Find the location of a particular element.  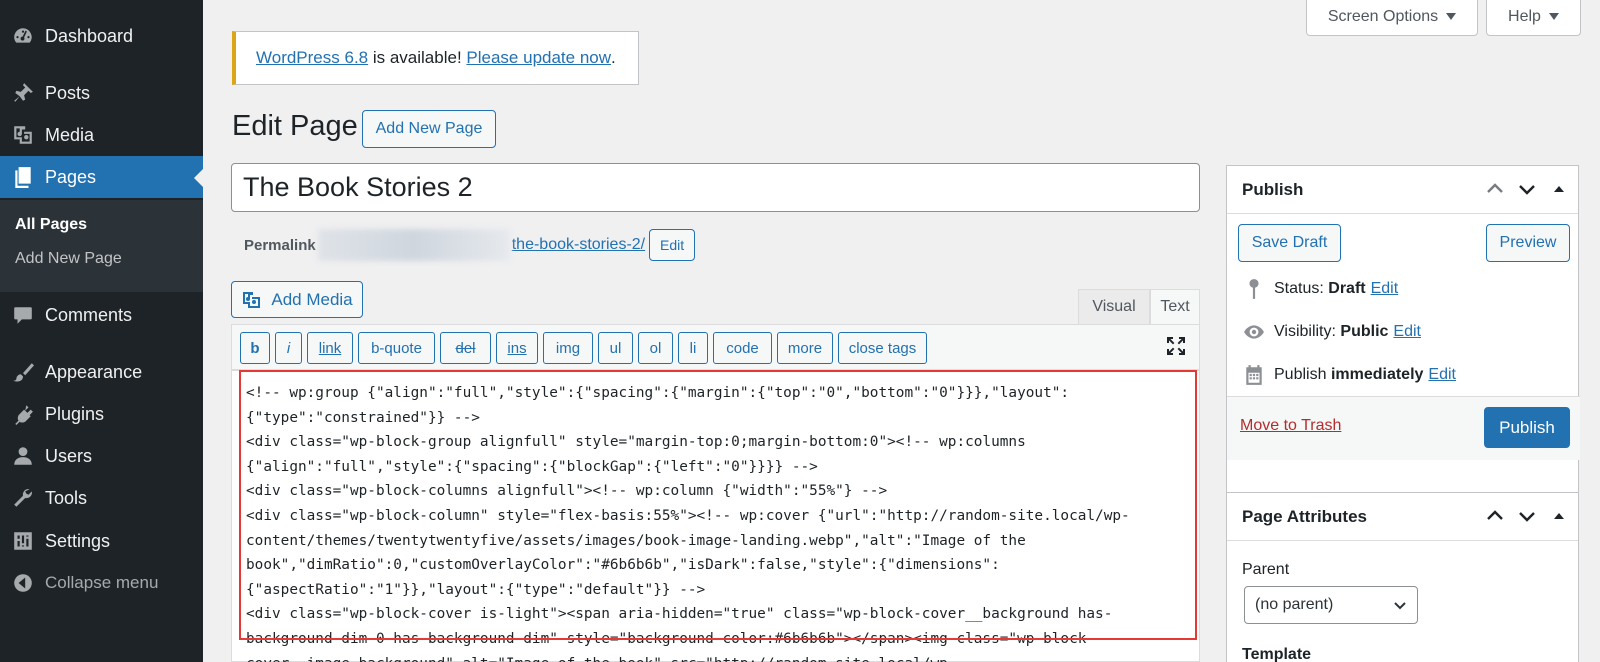

add-new-page-button: Add New Page is located at coordinates (429, 129).